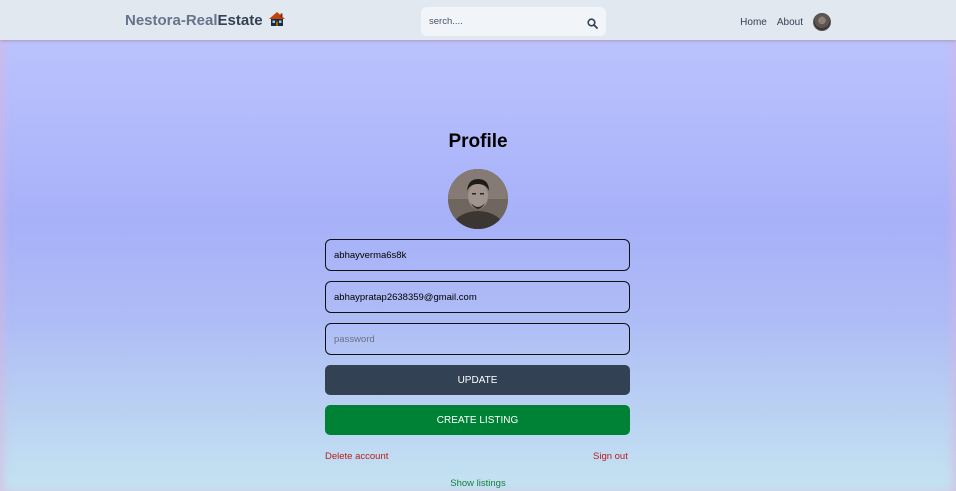 The width and height of the screenshot is (956, 491). I want to click on delete-account-link: Delete account, so click(356, 456).